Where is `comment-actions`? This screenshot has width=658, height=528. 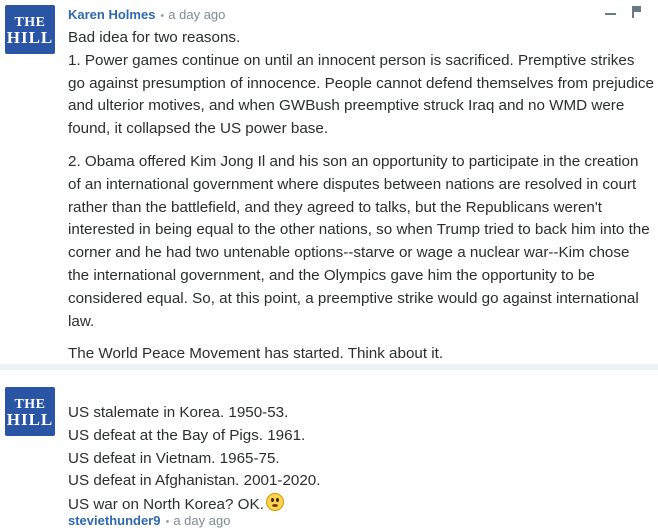 comment-actions is located at coordinates (623, 12).